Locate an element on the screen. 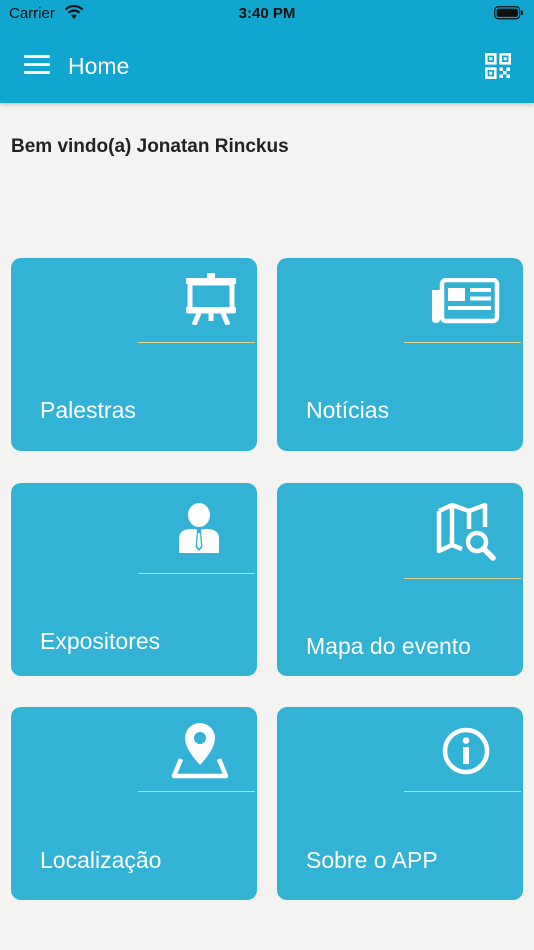 This screenshot has height=950, width=534. page-title: Home is located at coordinates (99, 66).